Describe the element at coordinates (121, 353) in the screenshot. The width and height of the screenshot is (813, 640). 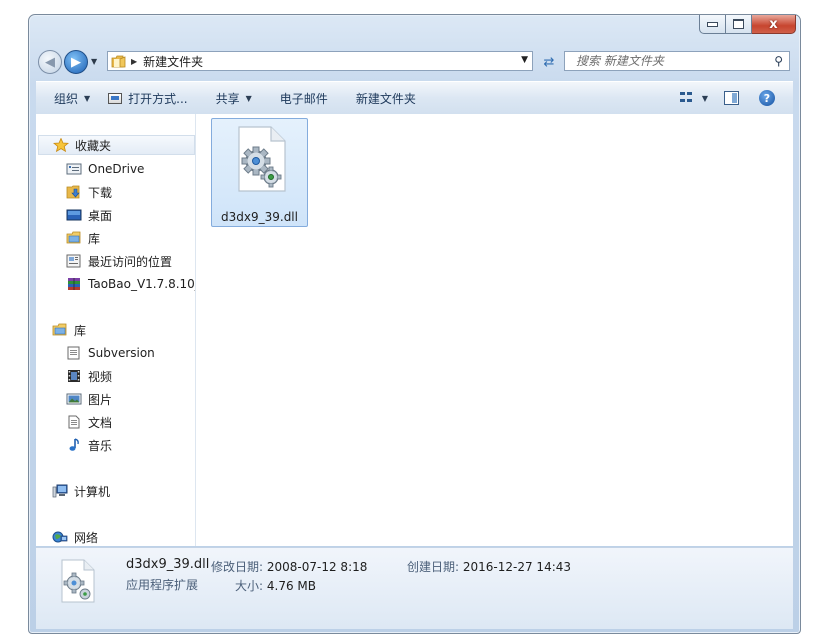
I see `nav-item-label: Subversion` at that location.